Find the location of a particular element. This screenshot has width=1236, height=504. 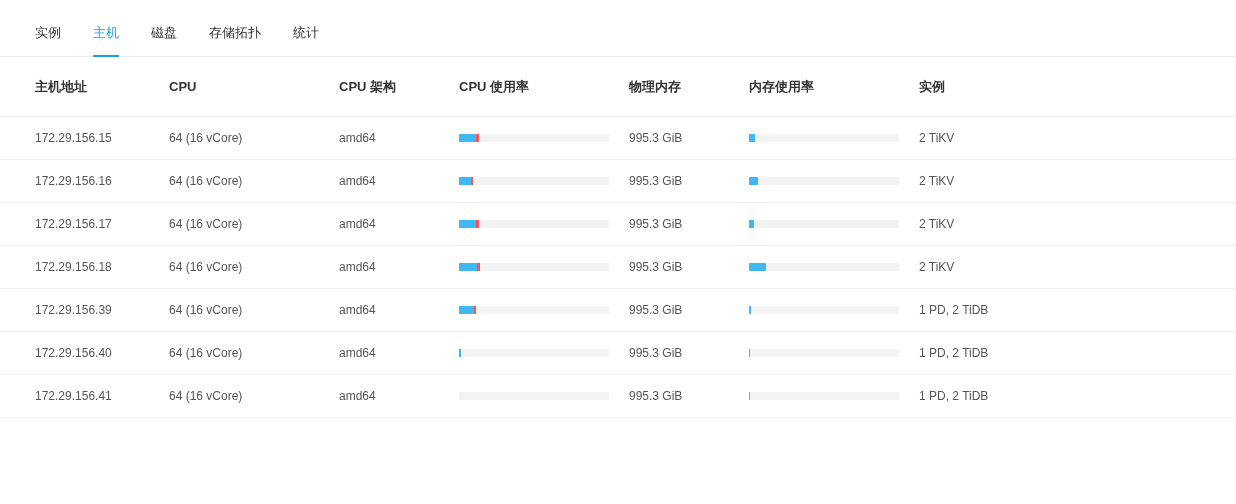

tab: 存储拓扑 is located at coordinates (235, 40).